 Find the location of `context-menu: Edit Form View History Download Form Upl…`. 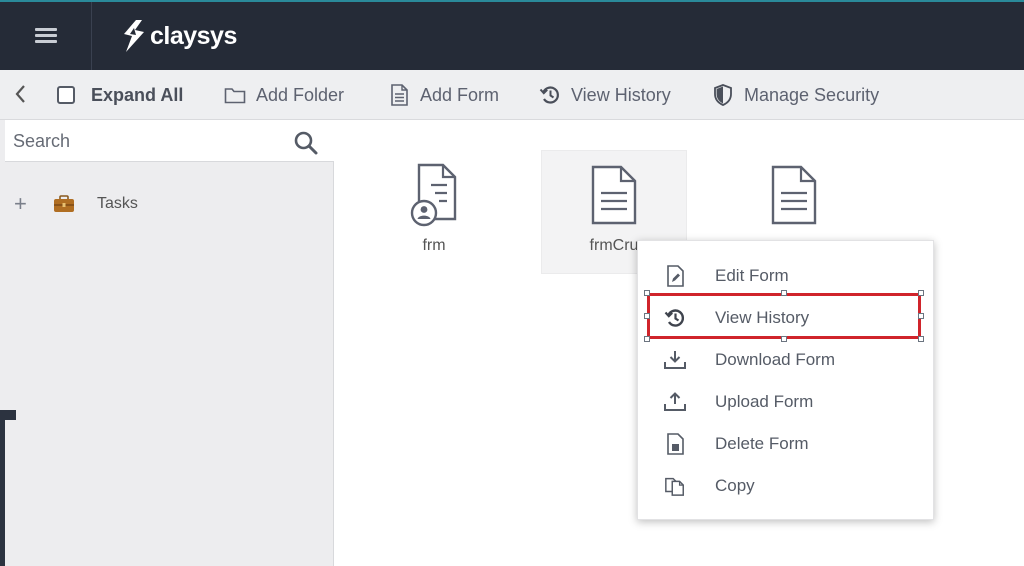

context-menu: Edit Form View History Download Form Upl… is located at coordinates (785, 380).